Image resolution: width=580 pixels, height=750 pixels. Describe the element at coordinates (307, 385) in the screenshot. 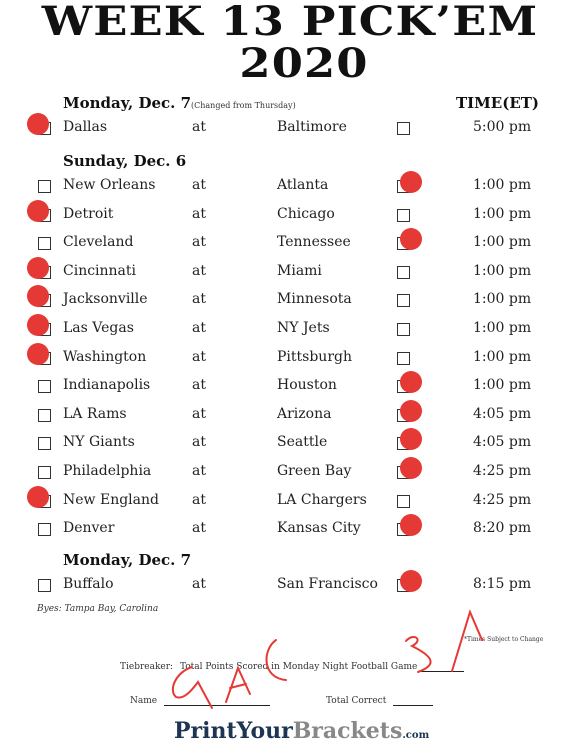

I see `home-team: Houston` at that location.